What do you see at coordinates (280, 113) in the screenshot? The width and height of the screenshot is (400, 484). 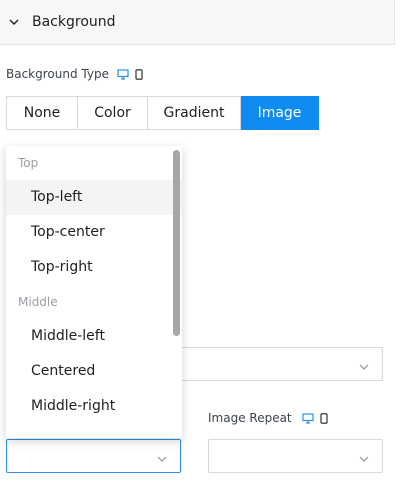 I see `bg-type-image-button: Image` at bounding box center [280, 113].